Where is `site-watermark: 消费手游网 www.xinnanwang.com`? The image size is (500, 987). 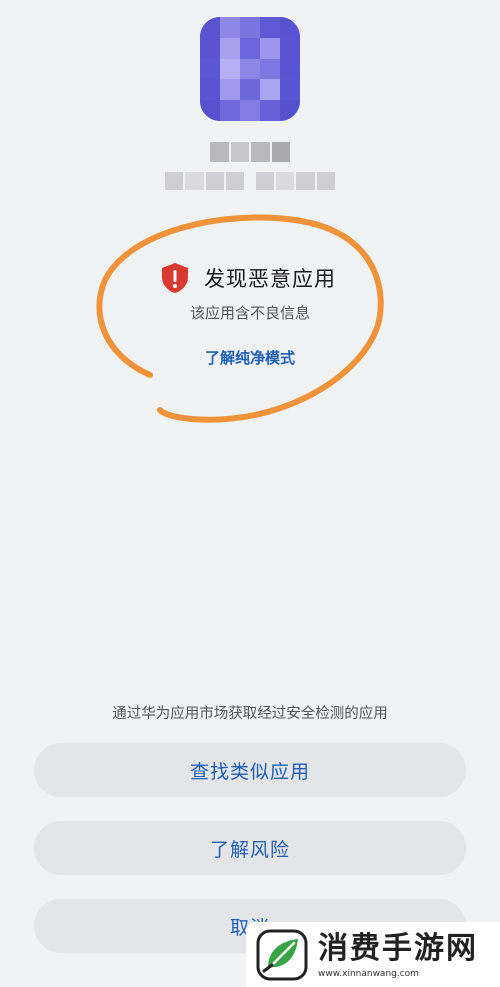 site-watermark: 消费手游网 www.xinnanwang.com is located at coordinates (373, 954).